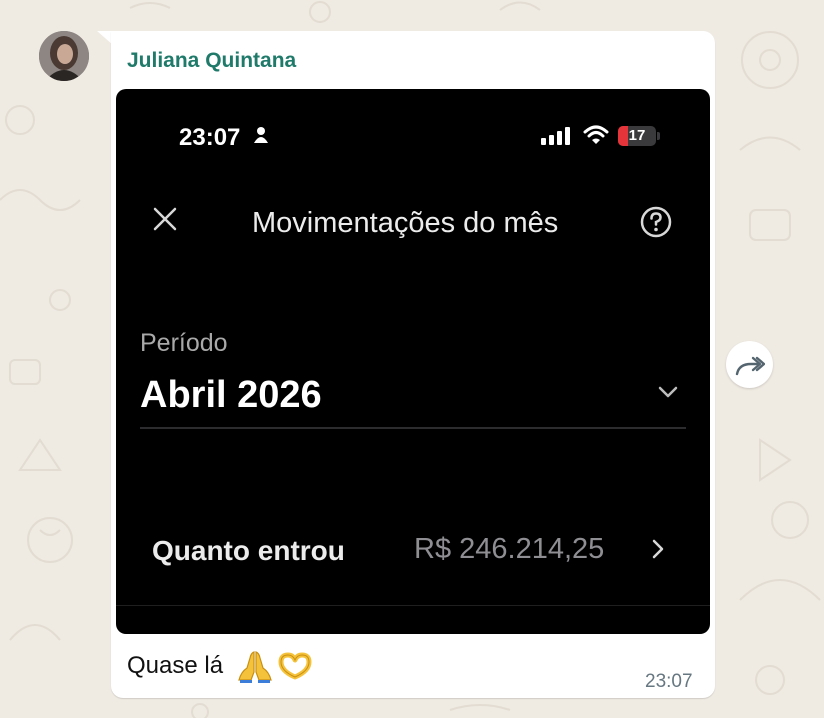  I want to click on message-timestamp: 23:07, so click(669, 681).